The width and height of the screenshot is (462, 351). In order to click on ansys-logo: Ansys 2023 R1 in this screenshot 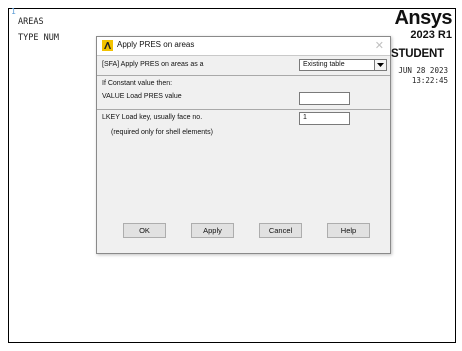, I will do `click(423, 24)`.